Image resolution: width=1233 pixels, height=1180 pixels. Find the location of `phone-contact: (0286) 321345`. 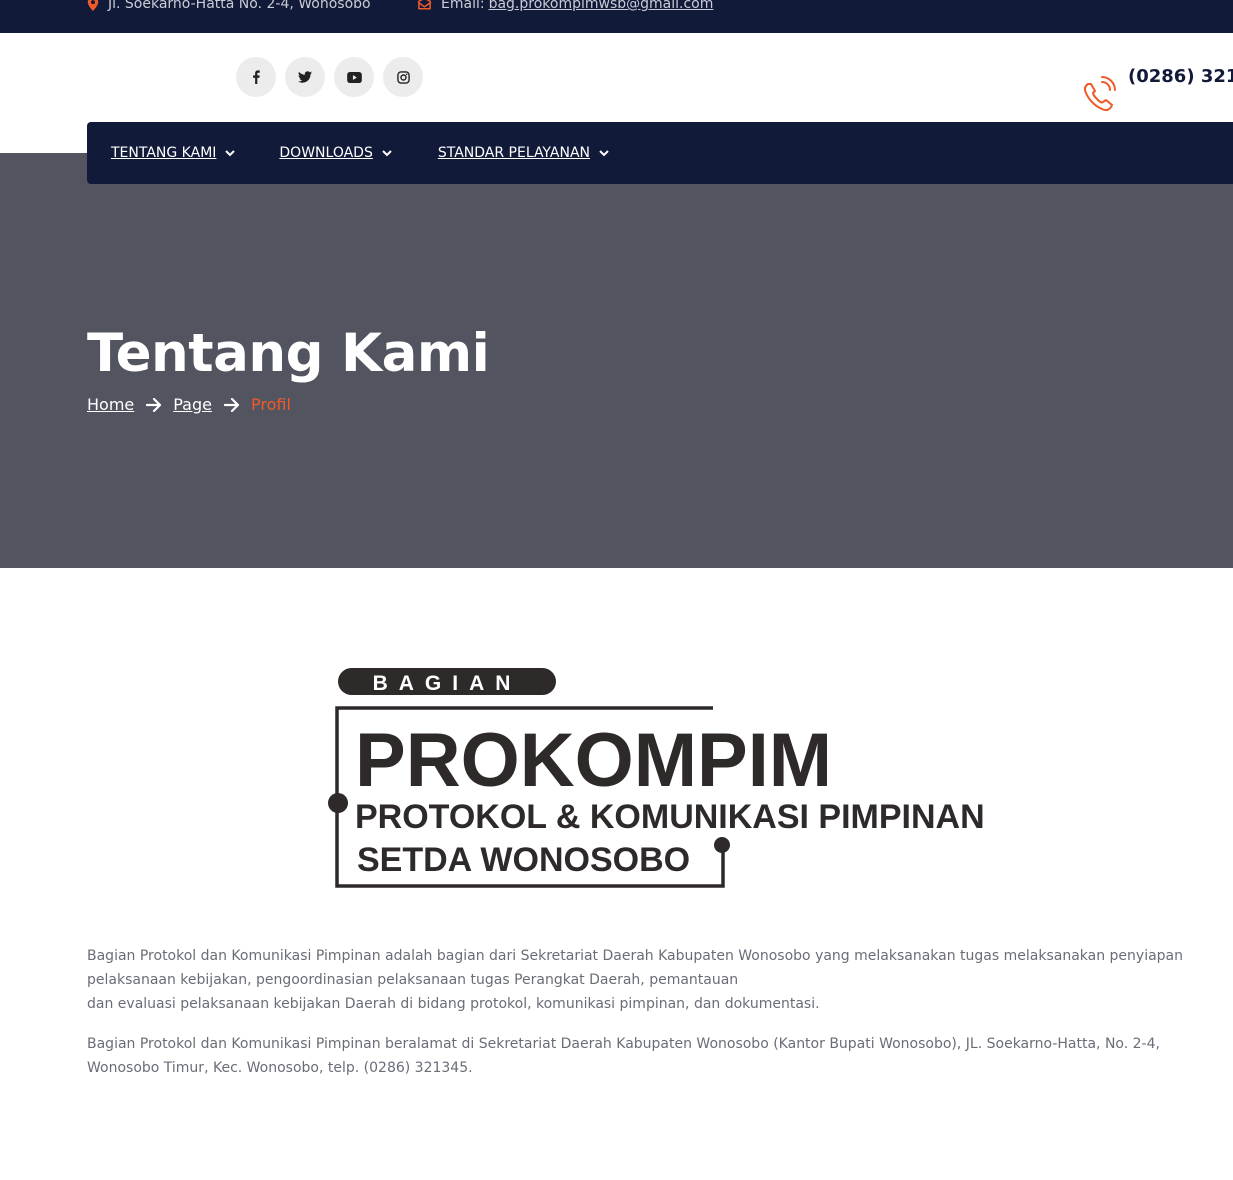

phone-contact: (0286) 321345 is located at coordinates (1156, 91).